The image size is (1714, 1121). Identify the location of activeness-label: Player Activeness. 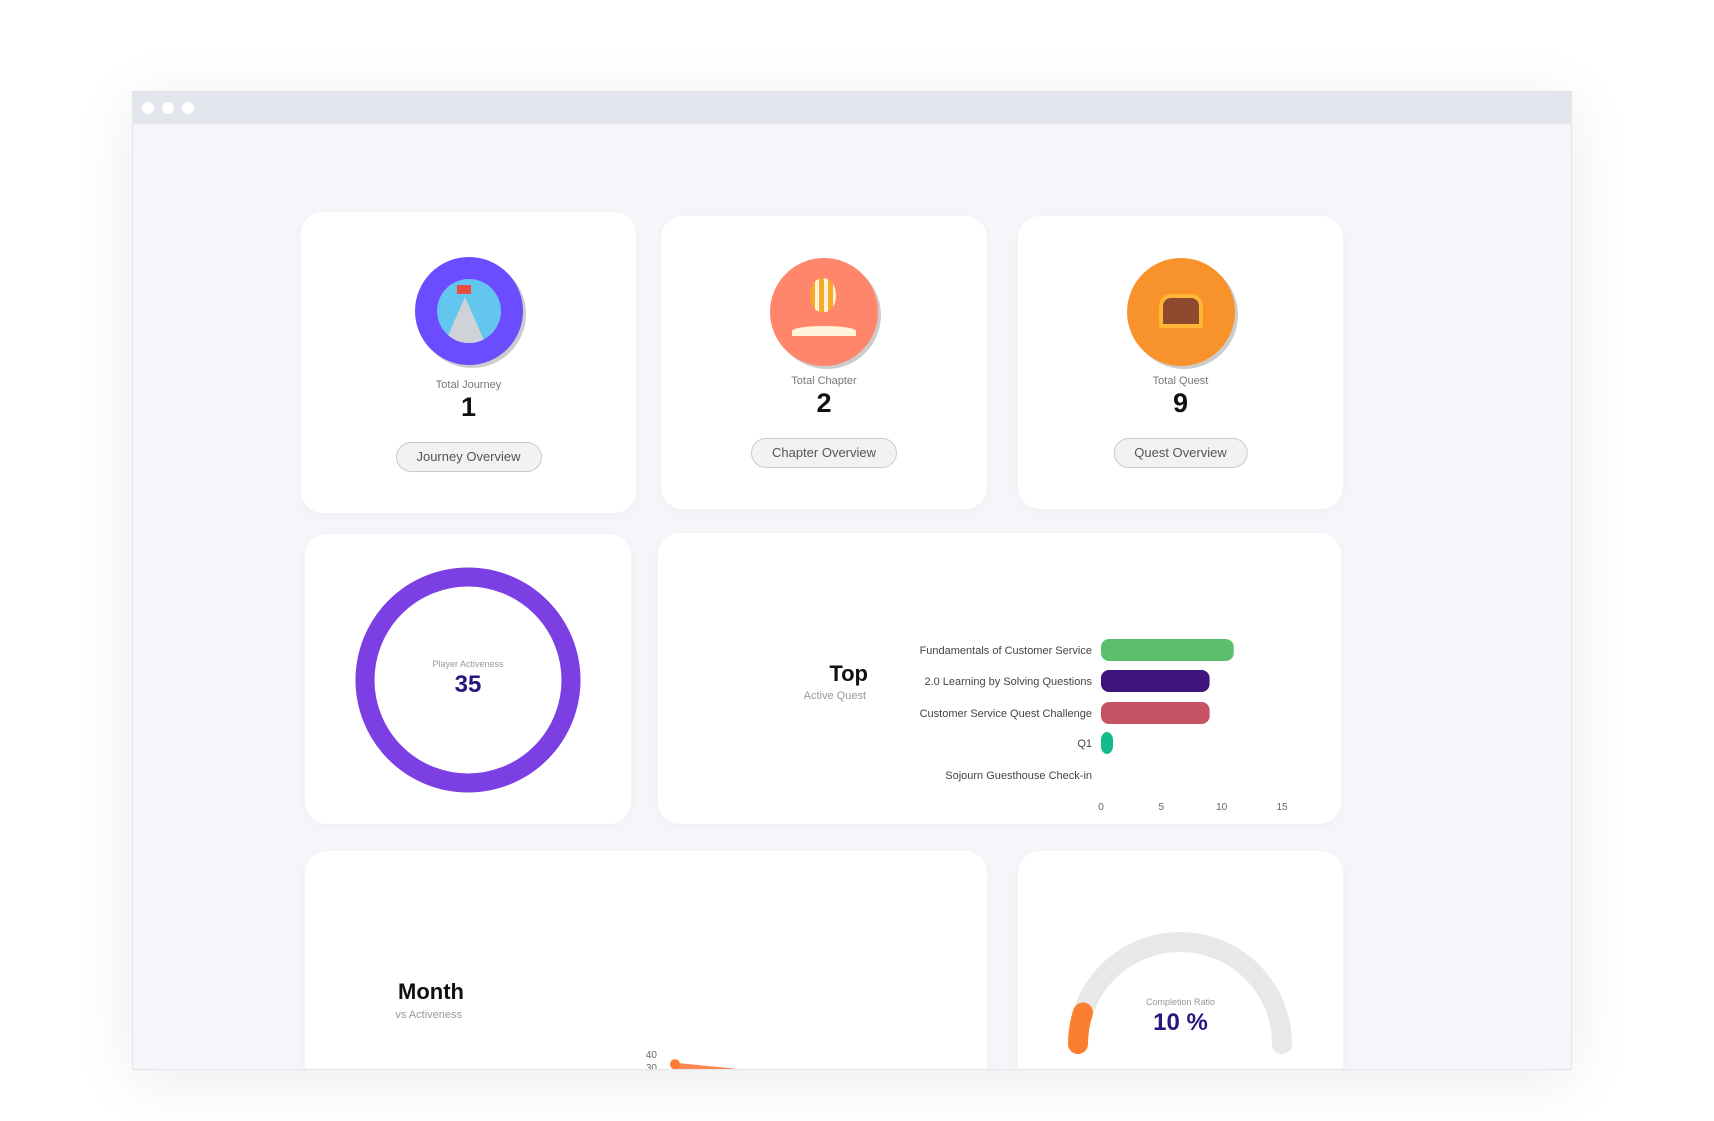
(468, 664).